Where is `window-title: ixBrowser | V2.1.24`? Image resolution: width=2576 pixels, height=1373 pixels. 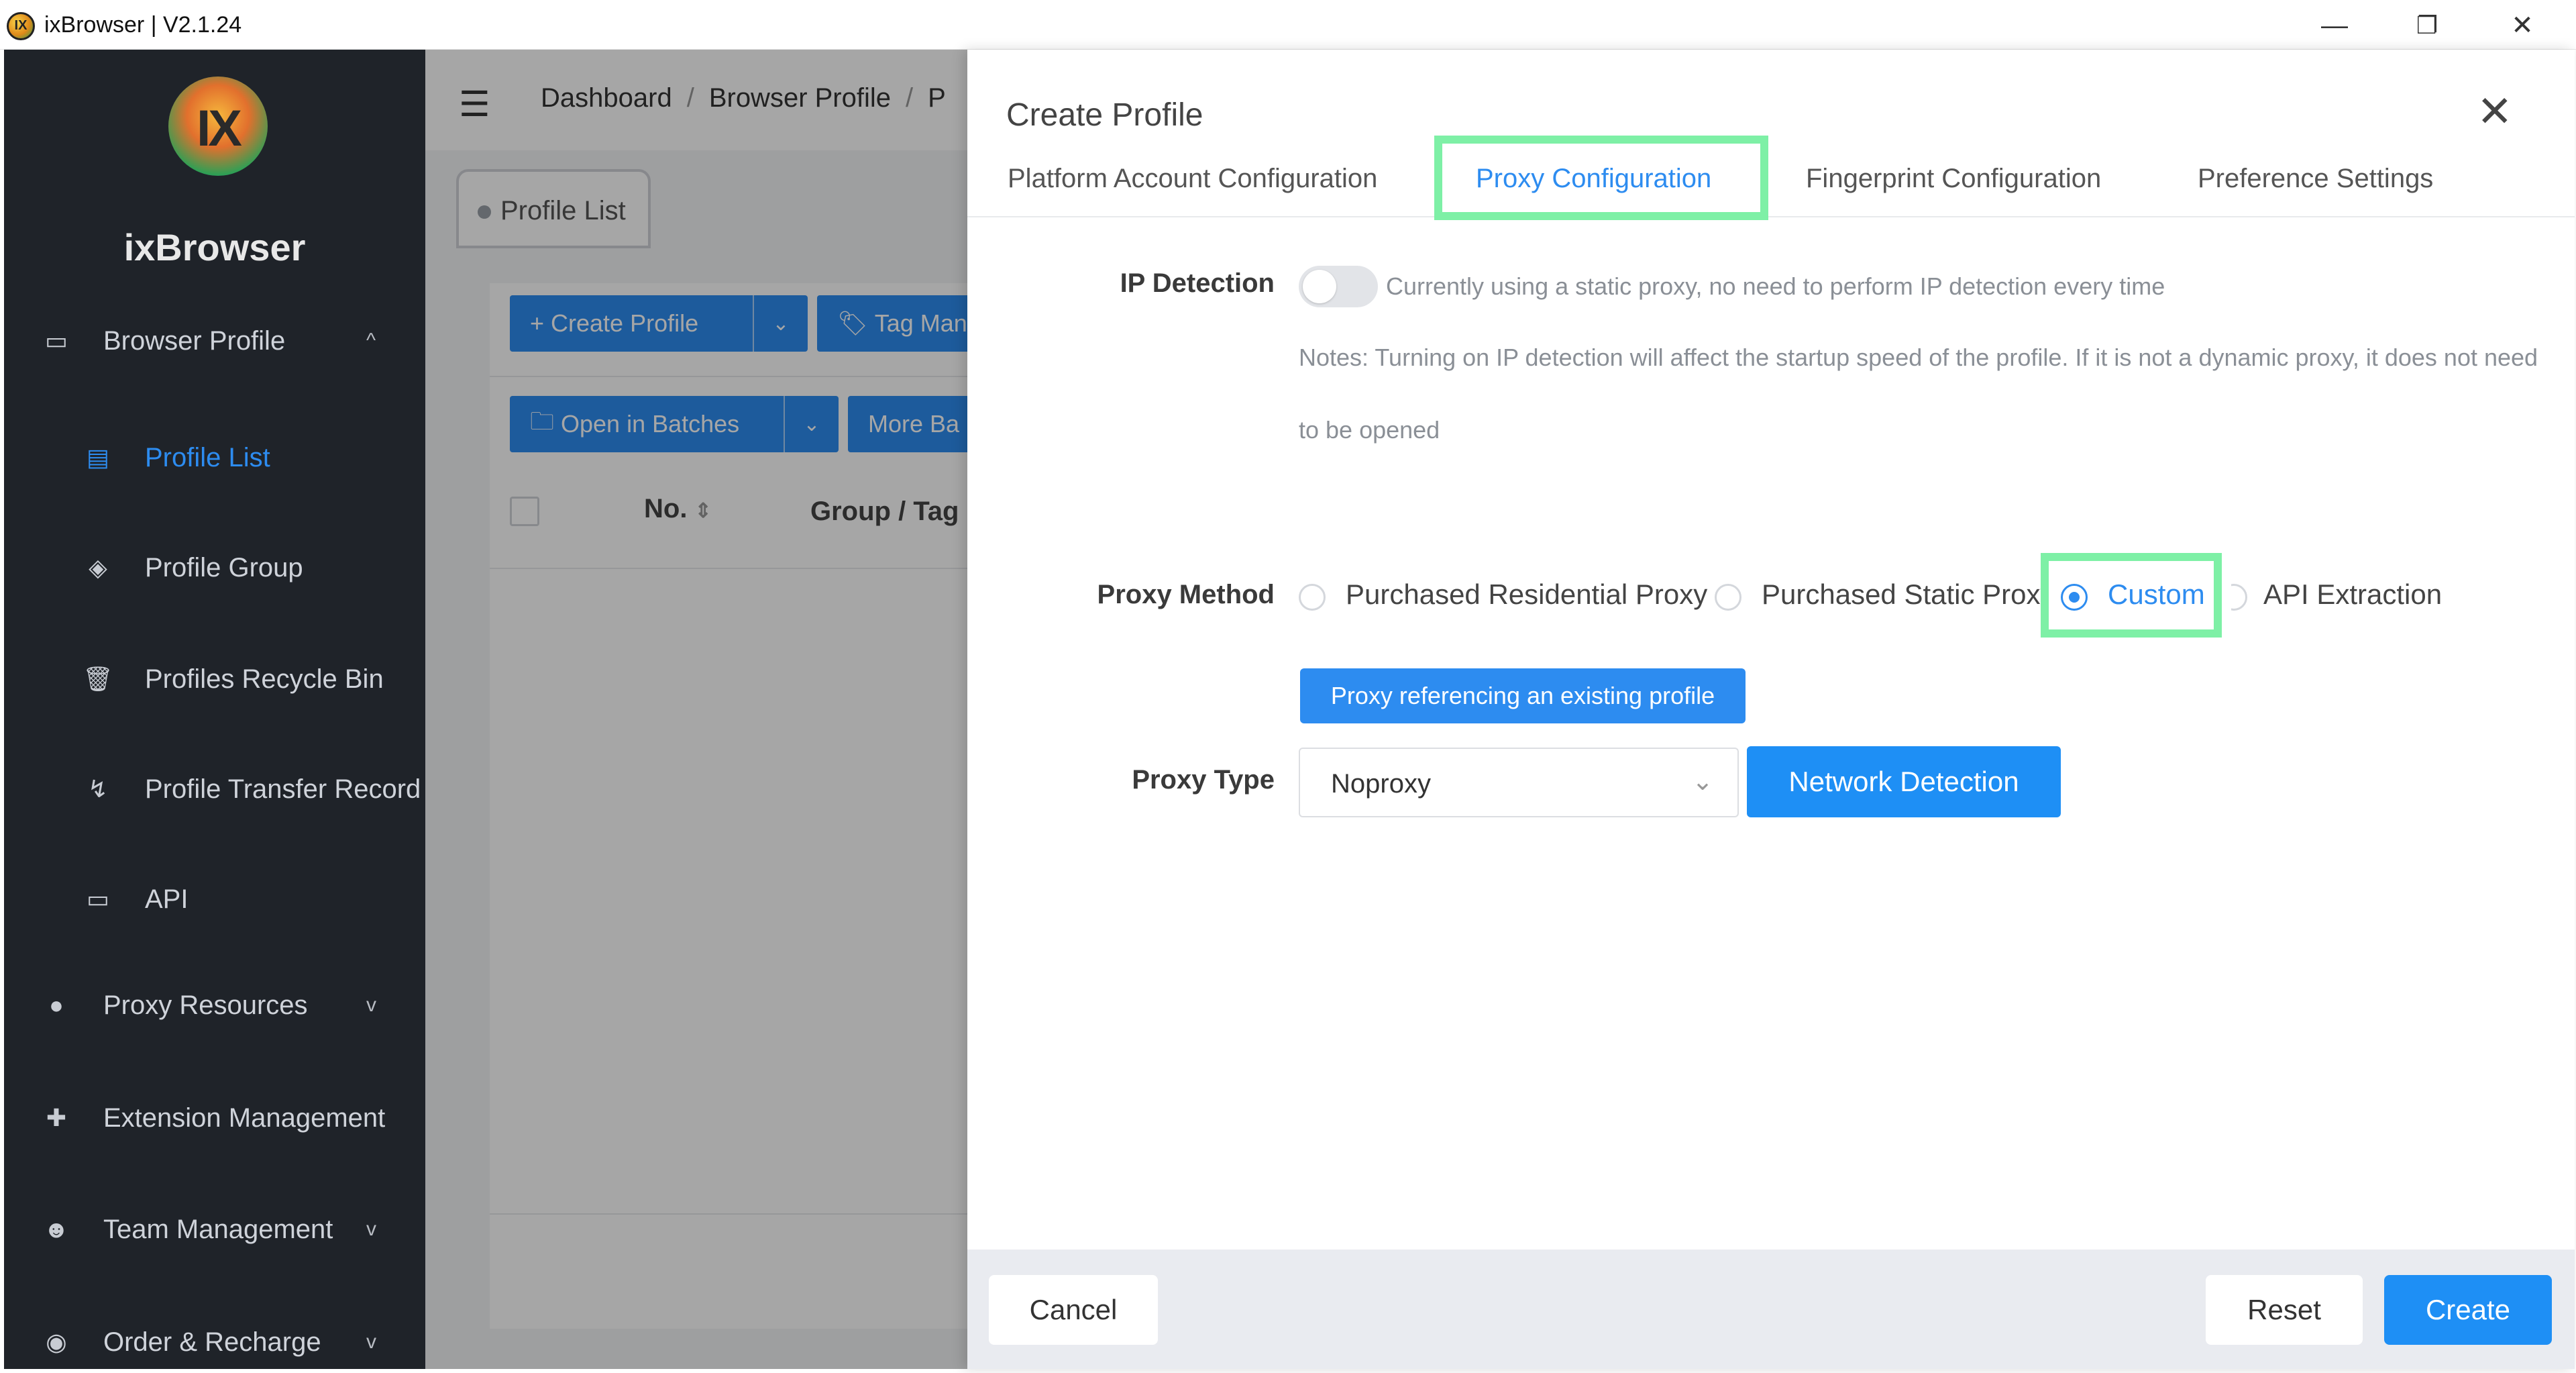
window-title: ixBrowser | V2.1.24 is located at coordinates (143, 25).